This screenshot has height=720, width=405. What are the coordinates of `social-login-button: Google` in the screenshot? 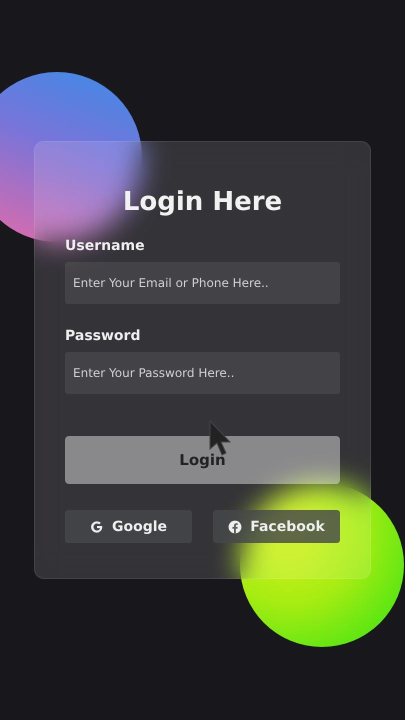 It's located at (128, 526).